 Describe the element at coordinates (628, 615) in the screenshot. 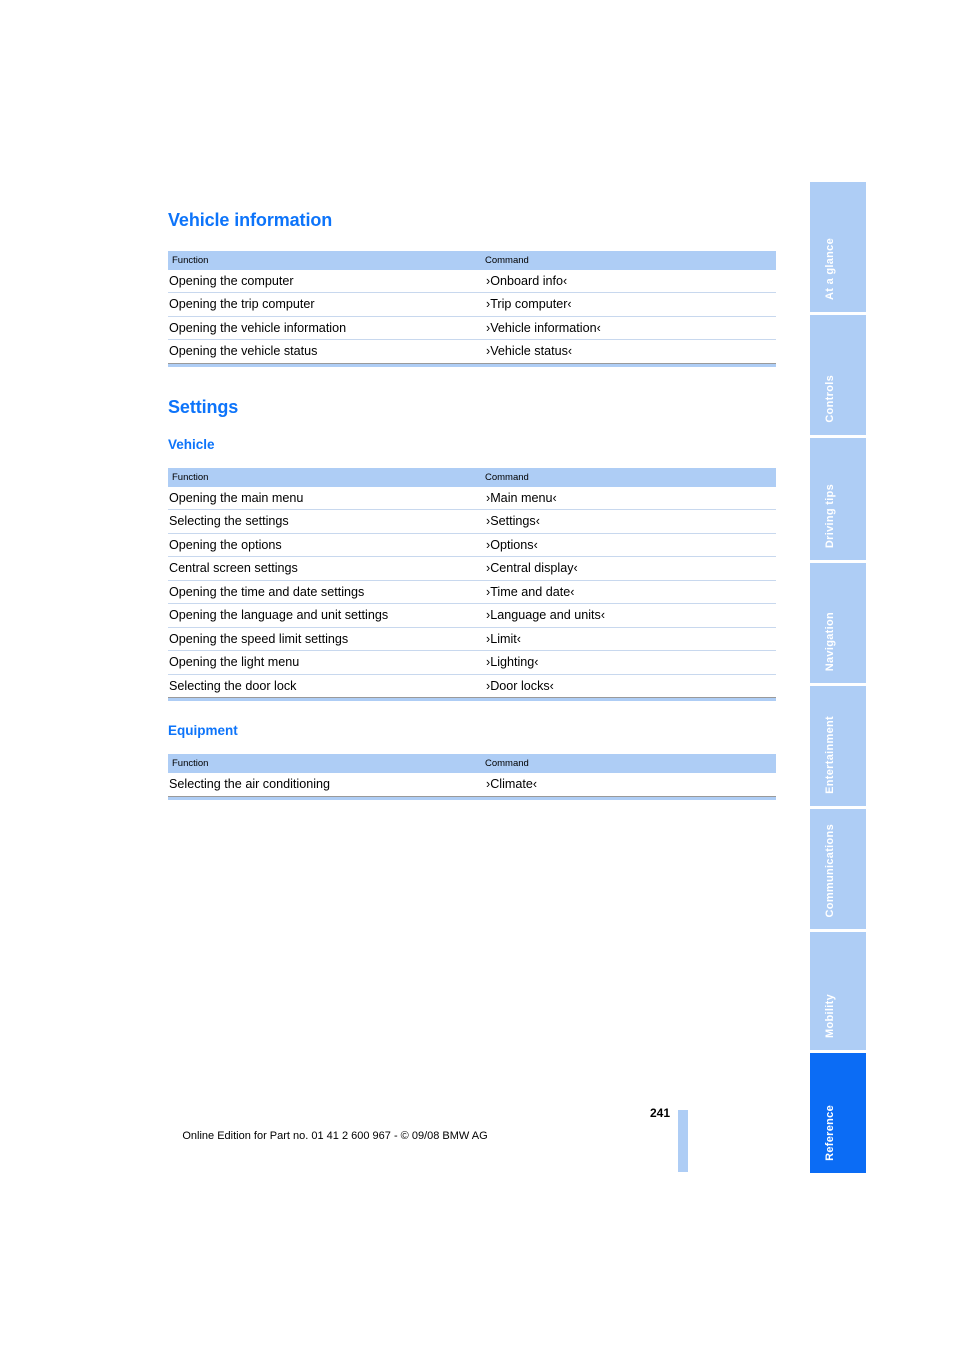

I see `cell-command: ›Language and units‹` at that location.